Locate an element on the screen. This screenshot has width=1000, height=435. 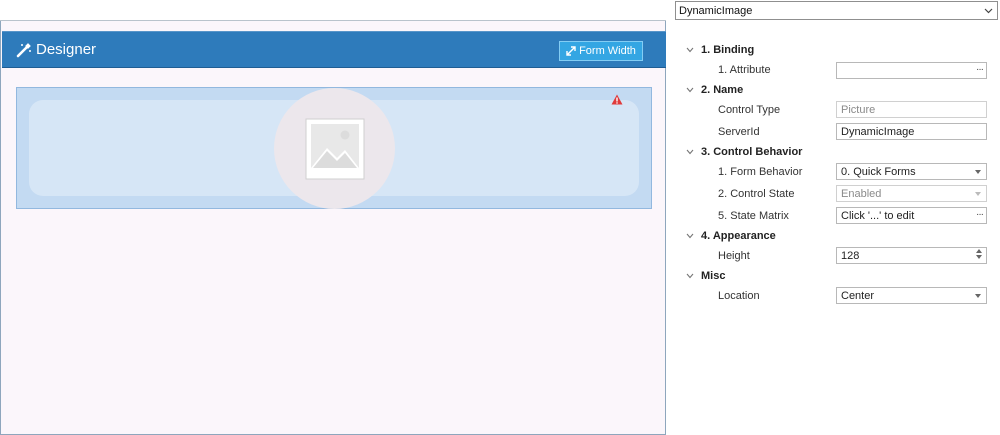
picture-placeholder-circle is located at coordinates (334, 148).